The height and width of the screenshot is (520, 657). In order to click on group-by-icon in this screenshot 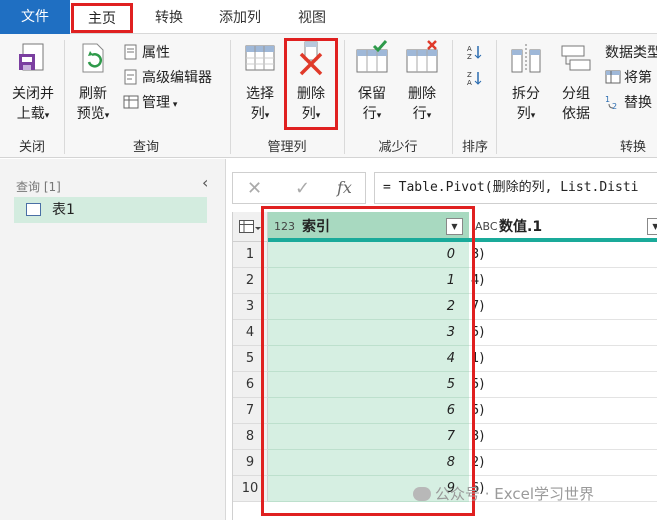, I will do `click(576, 58)`.